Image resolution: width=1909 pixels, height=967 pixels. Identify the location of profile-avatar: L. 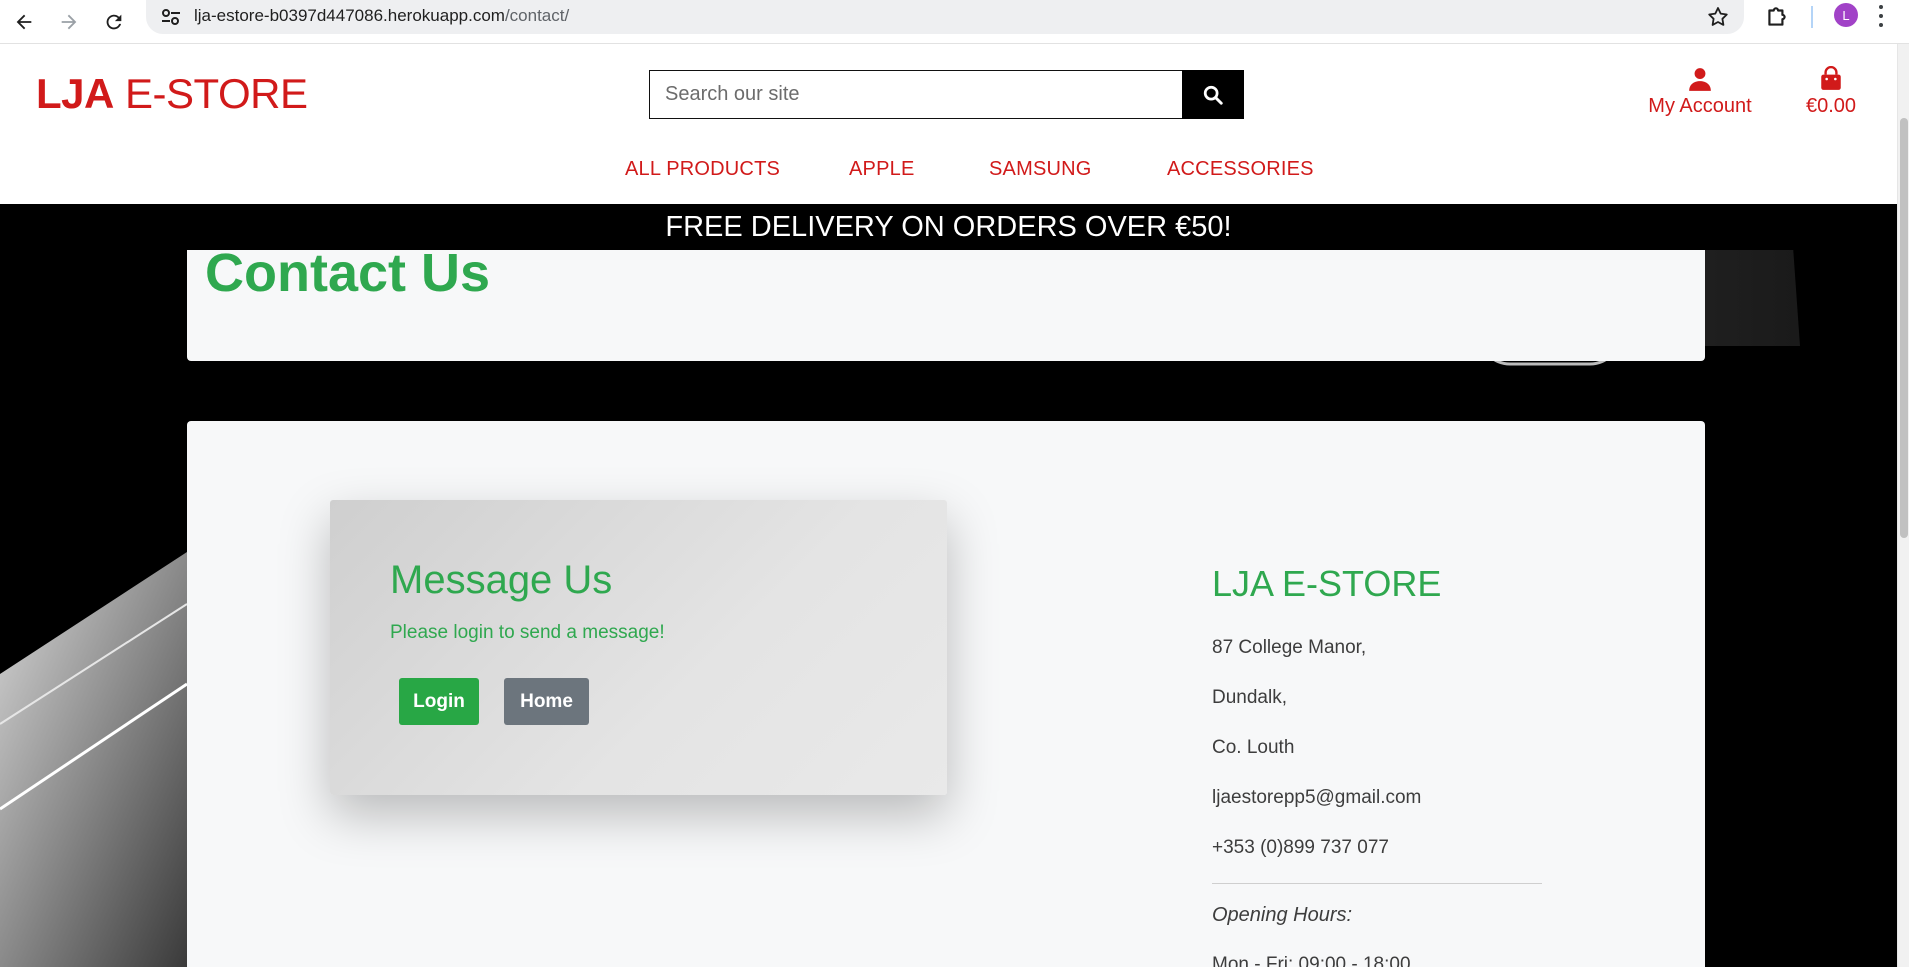
(1846, 15).